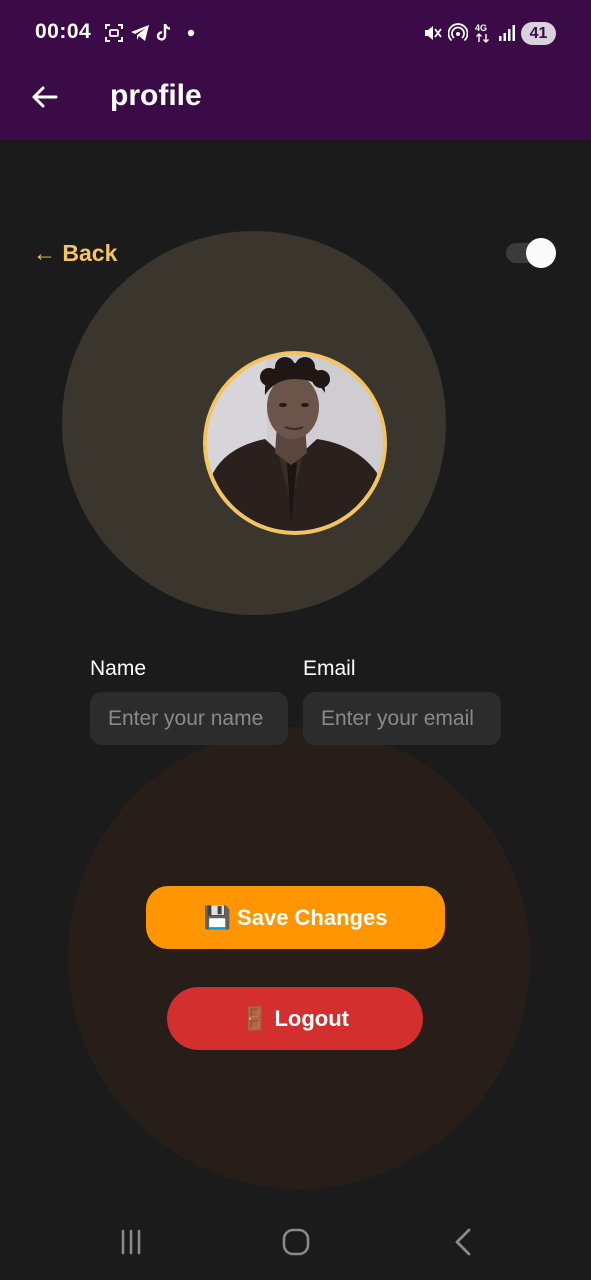  I want to click on avatar, so click(295, 443).